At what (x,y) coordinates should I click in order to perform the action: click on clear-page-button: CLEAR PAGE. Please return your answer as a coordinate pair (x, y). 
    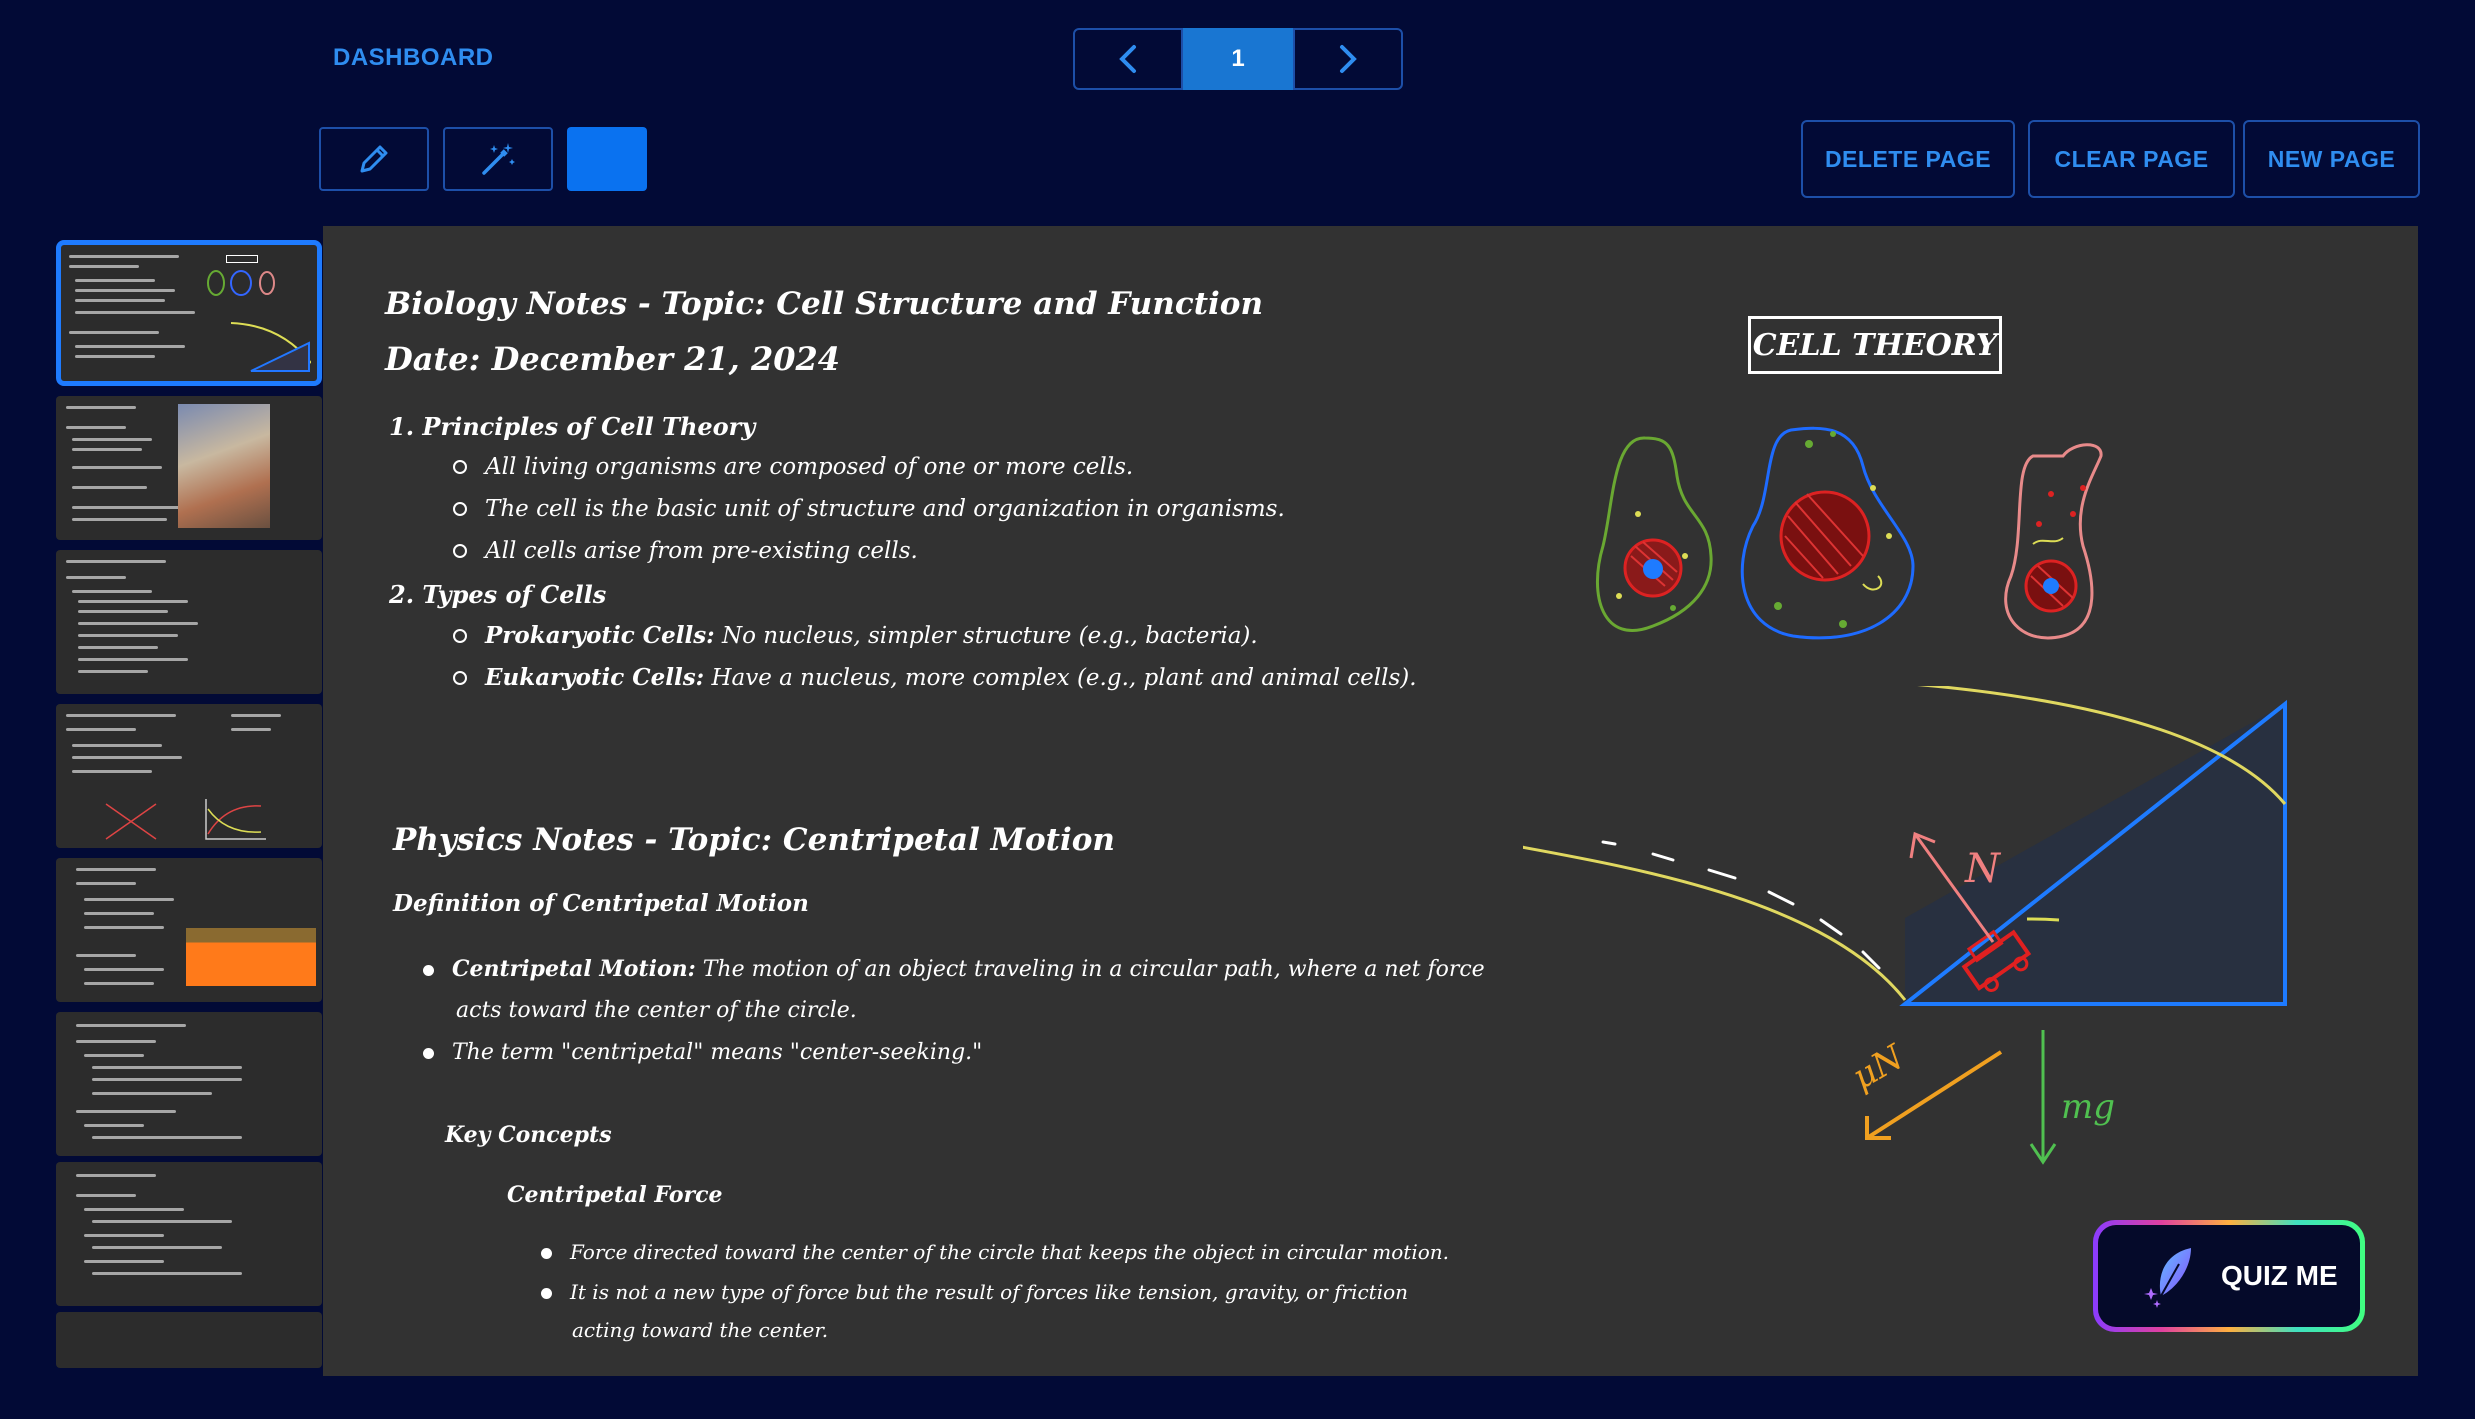
    Looking at the image, I should click on (2131, 159).